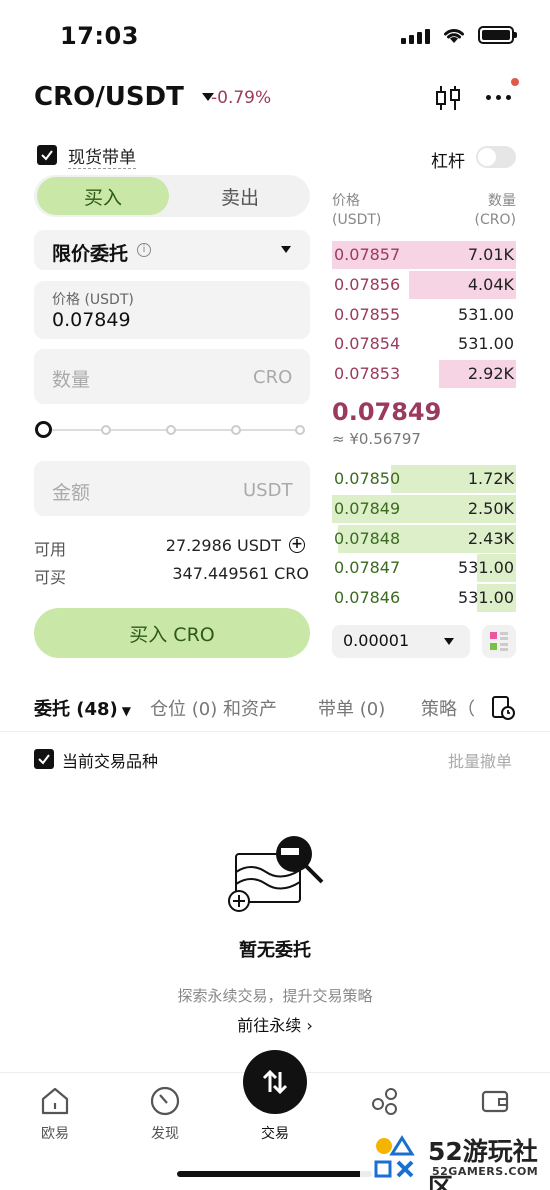  I want to click on more-icon, so click(498, 97).